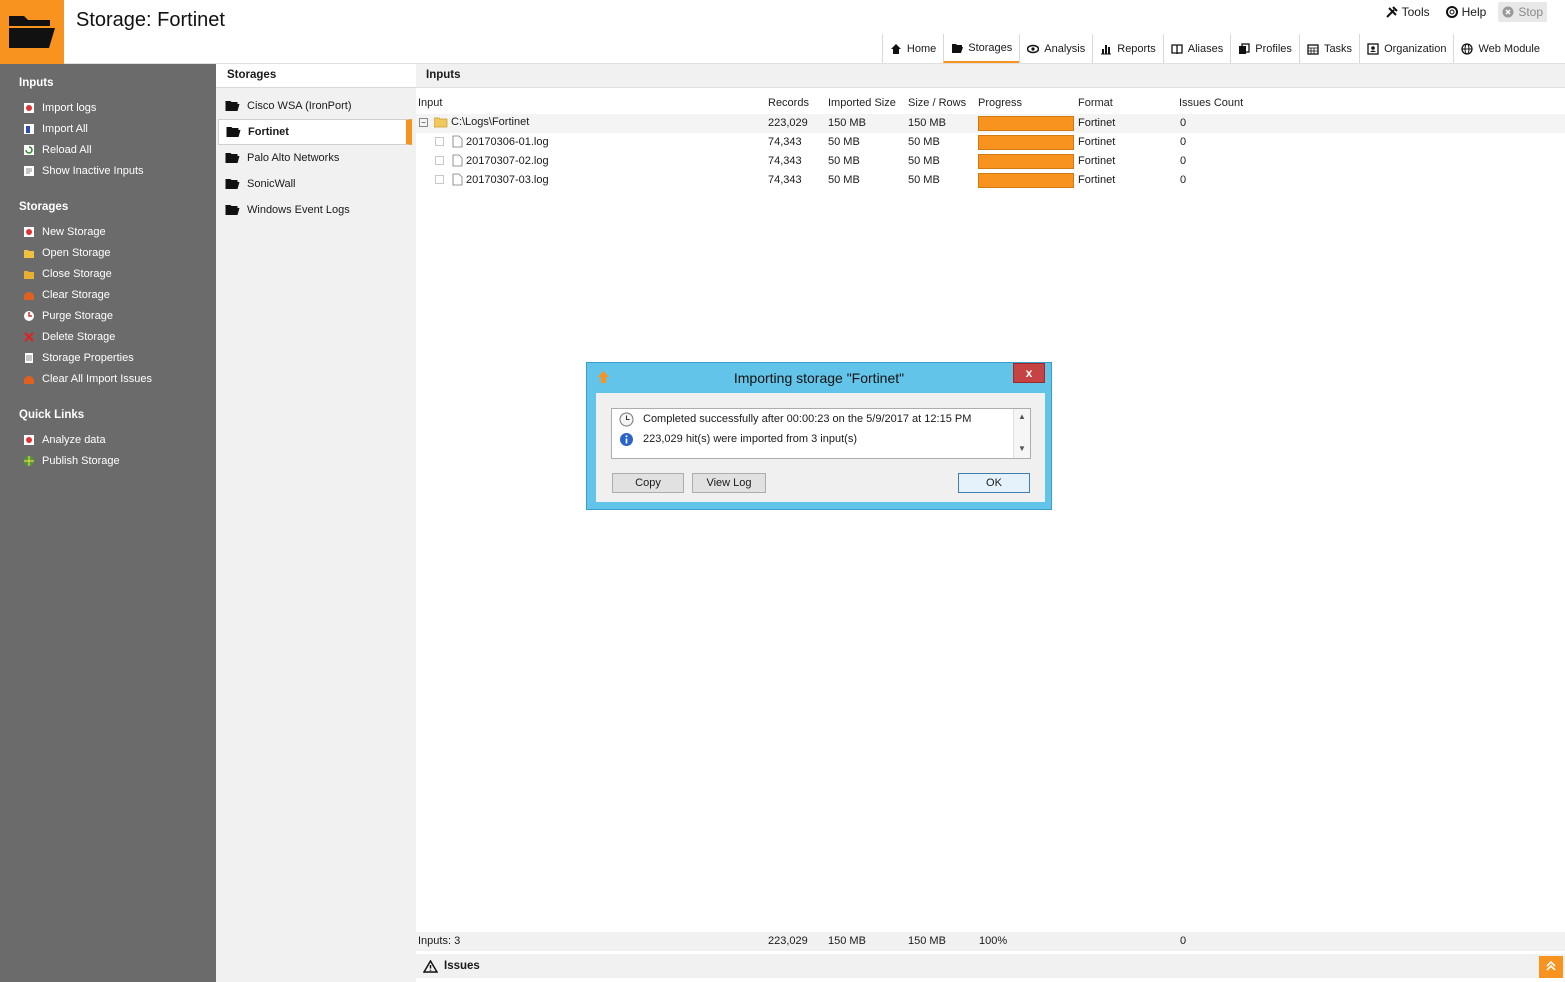 Image resolution: width=1565 pixels, height=982 pixels. What do you see at coordinates (315, 132) in the screenshot?
I see `storage-item-selected: Fortinet` at bounding box center [315, 132].